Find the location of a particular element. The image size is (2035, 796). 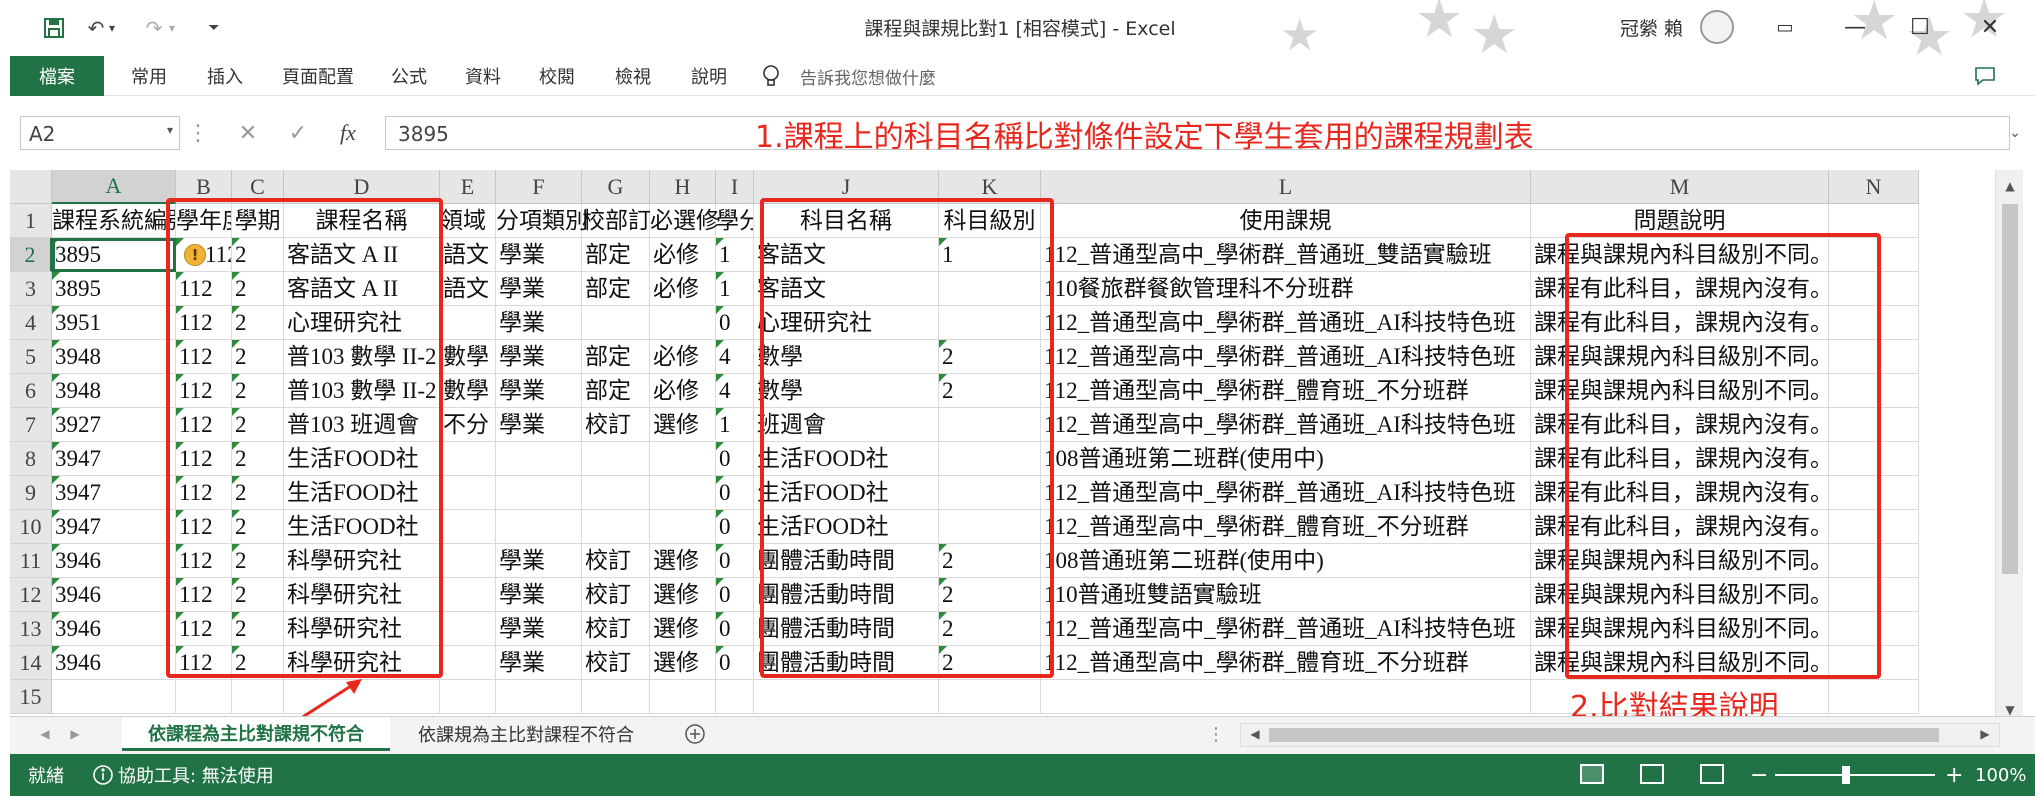

cell-subject-name: 客語文 is located at coordinates (846, 255).